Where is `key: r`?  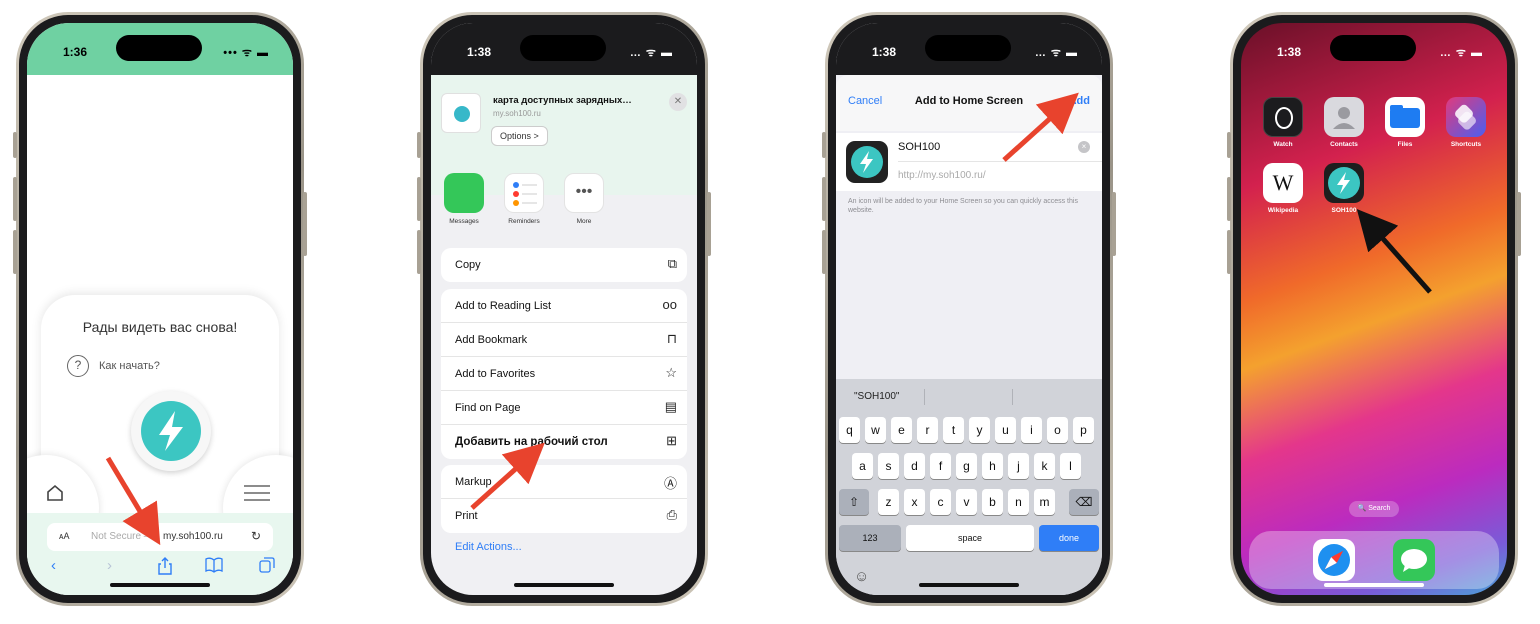
key: r is located at coordinates (927, 430).